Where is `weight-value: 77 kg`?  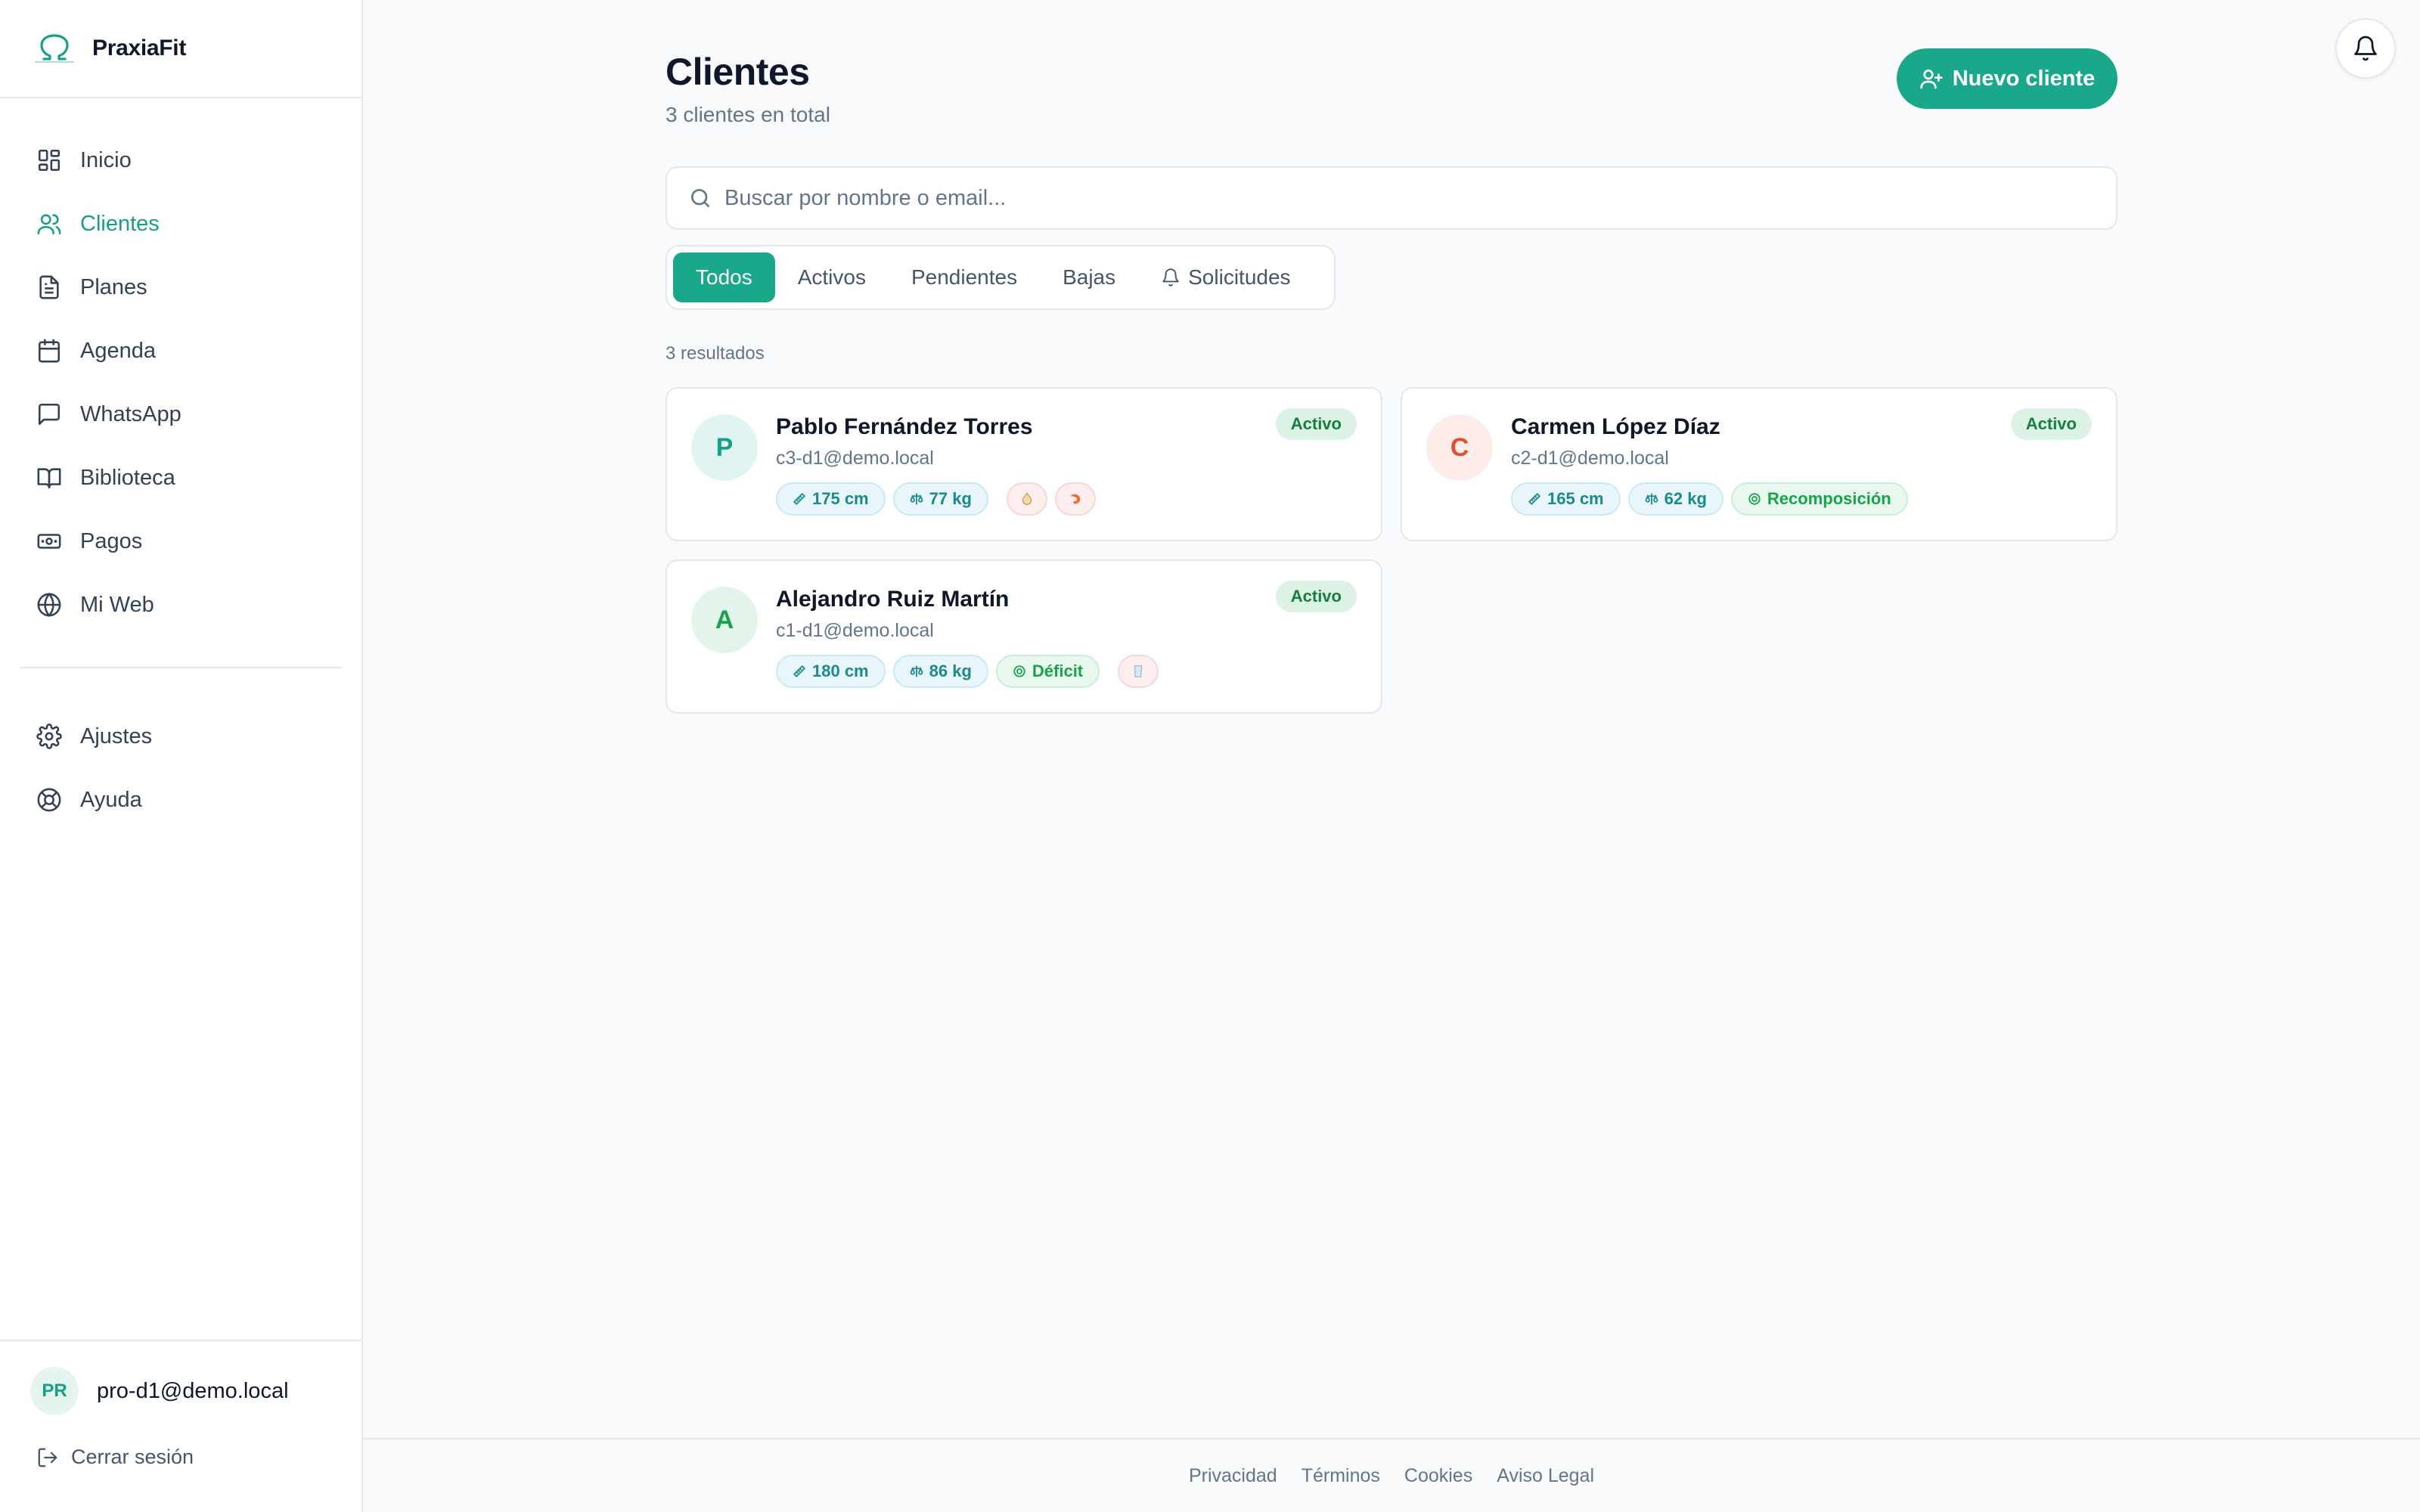
weight-value: 77 kg is located at coordinates (950, 498).